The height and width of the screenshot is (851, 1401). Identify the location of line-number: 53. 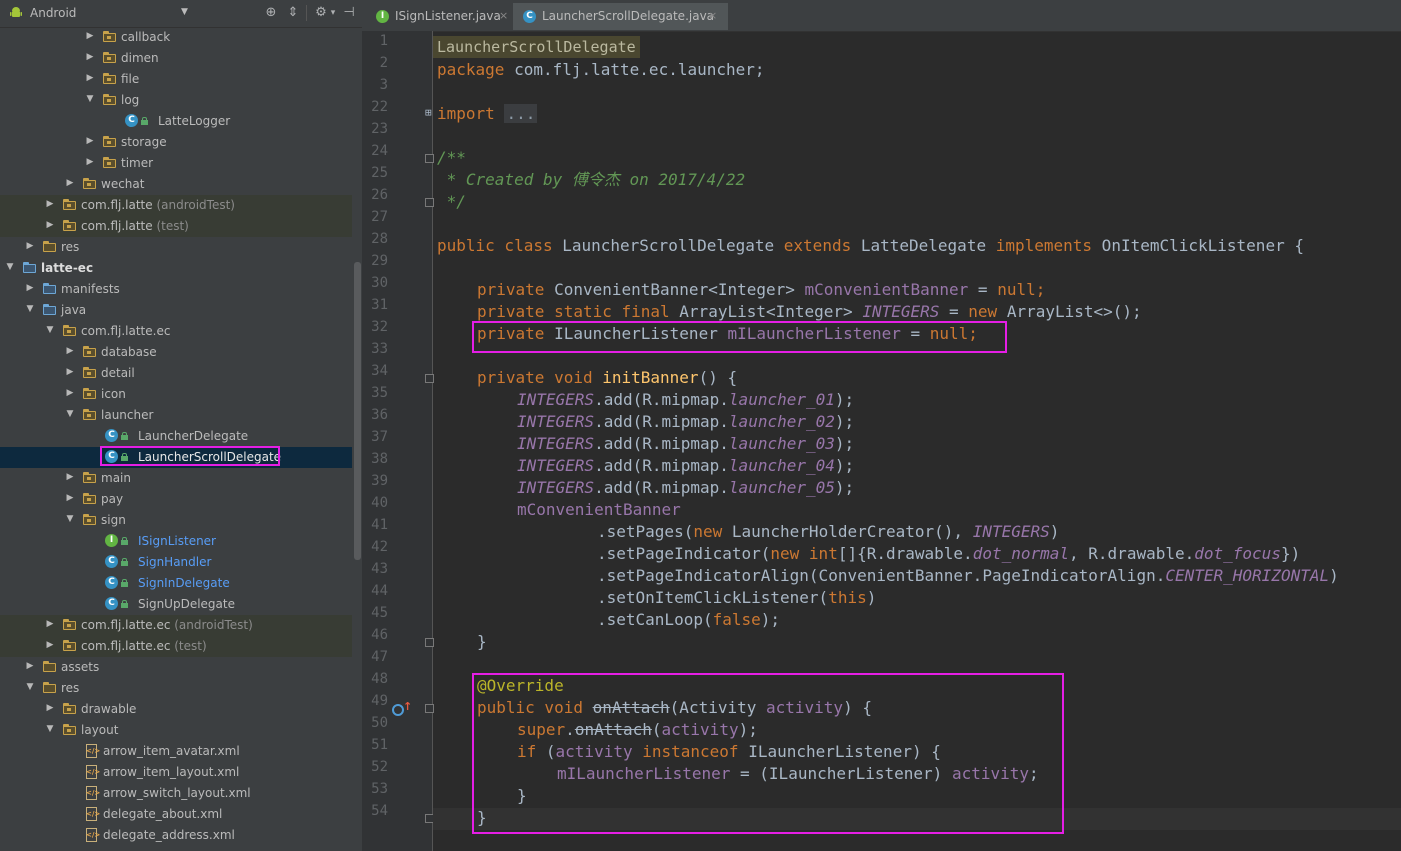
(375, 789).